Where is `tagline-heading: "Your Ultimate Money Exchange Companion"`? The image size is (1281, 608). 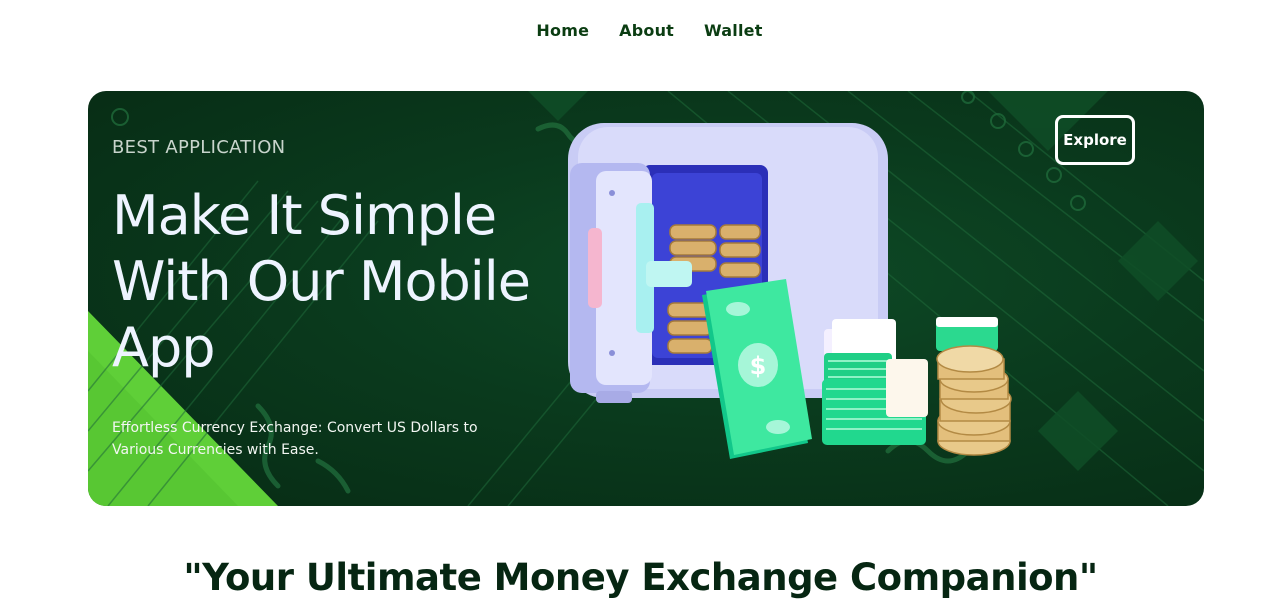
tagline-heading: "Your Ultimate Money Exchange Companion" is located at coordinates (640, 577).